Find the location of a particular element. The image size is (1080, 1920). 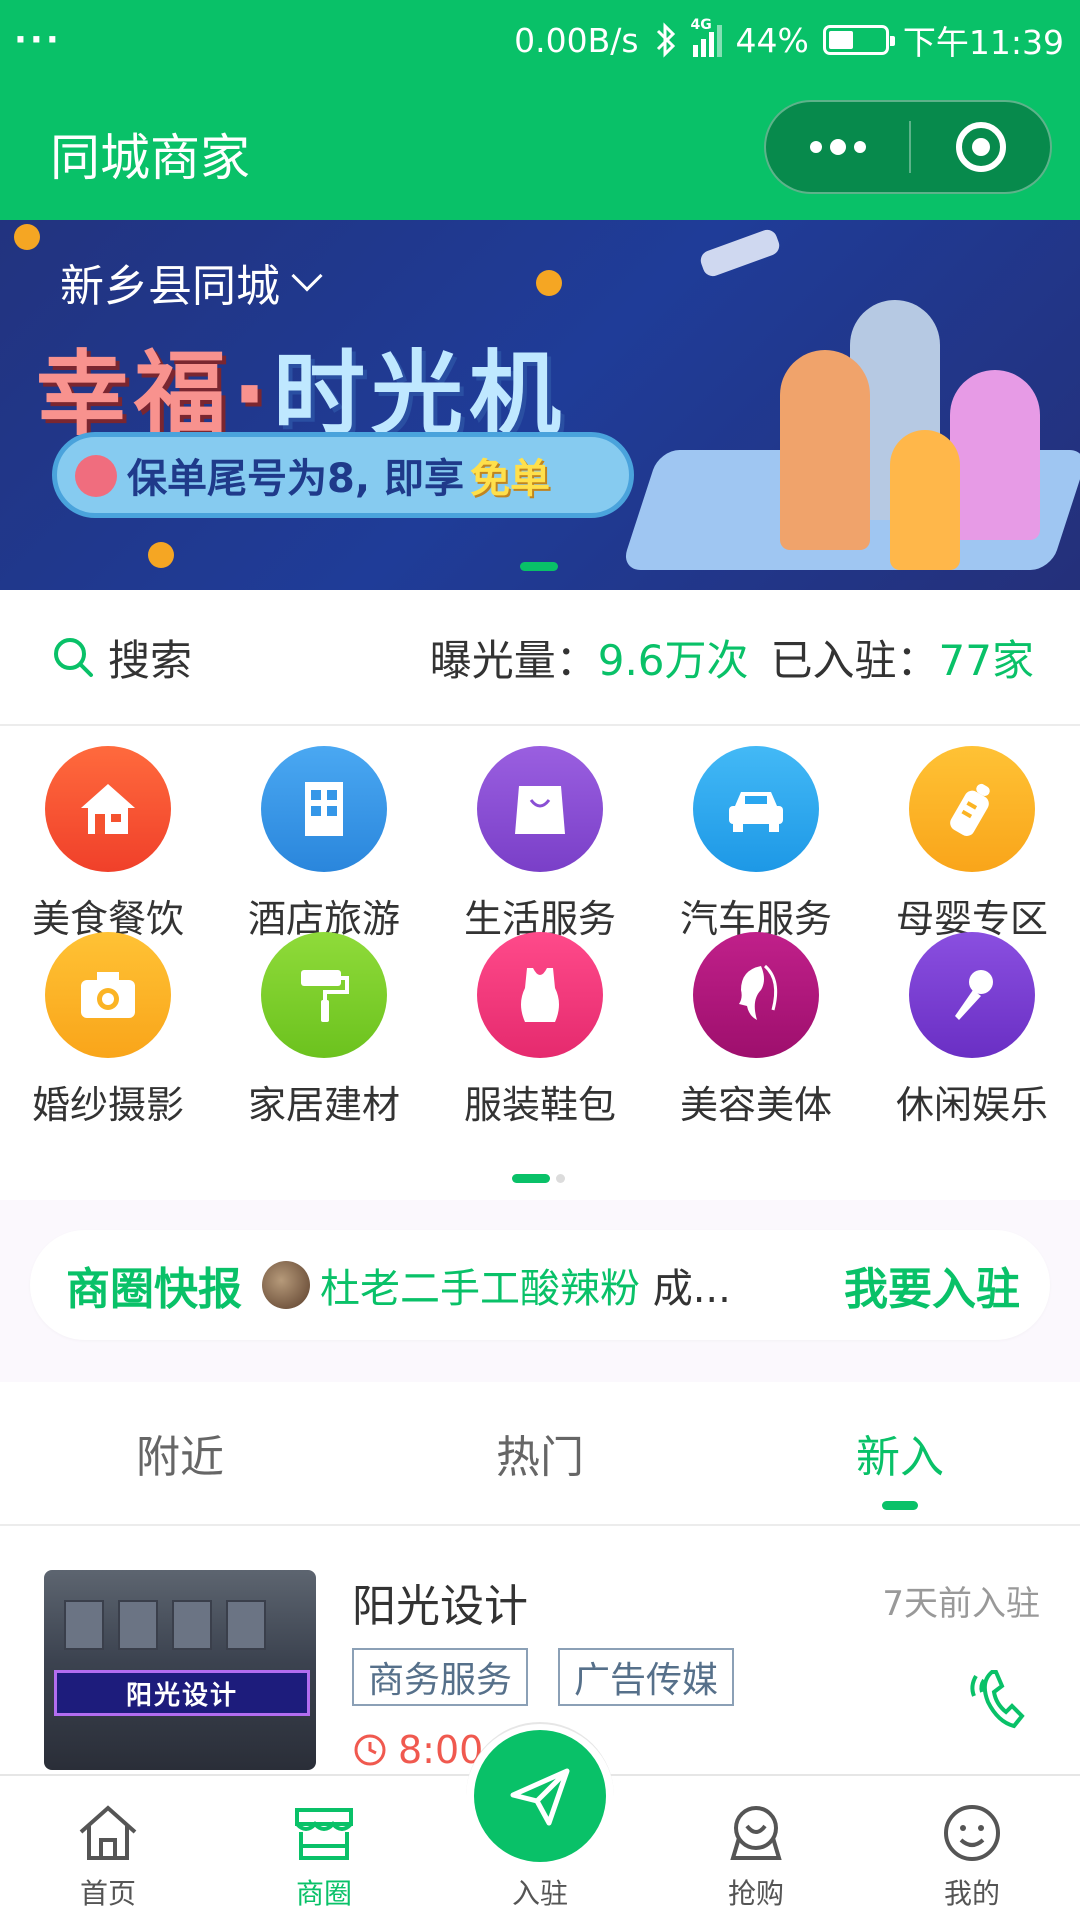

hours-text: 8:00 is located at coordinates (441, 1750).